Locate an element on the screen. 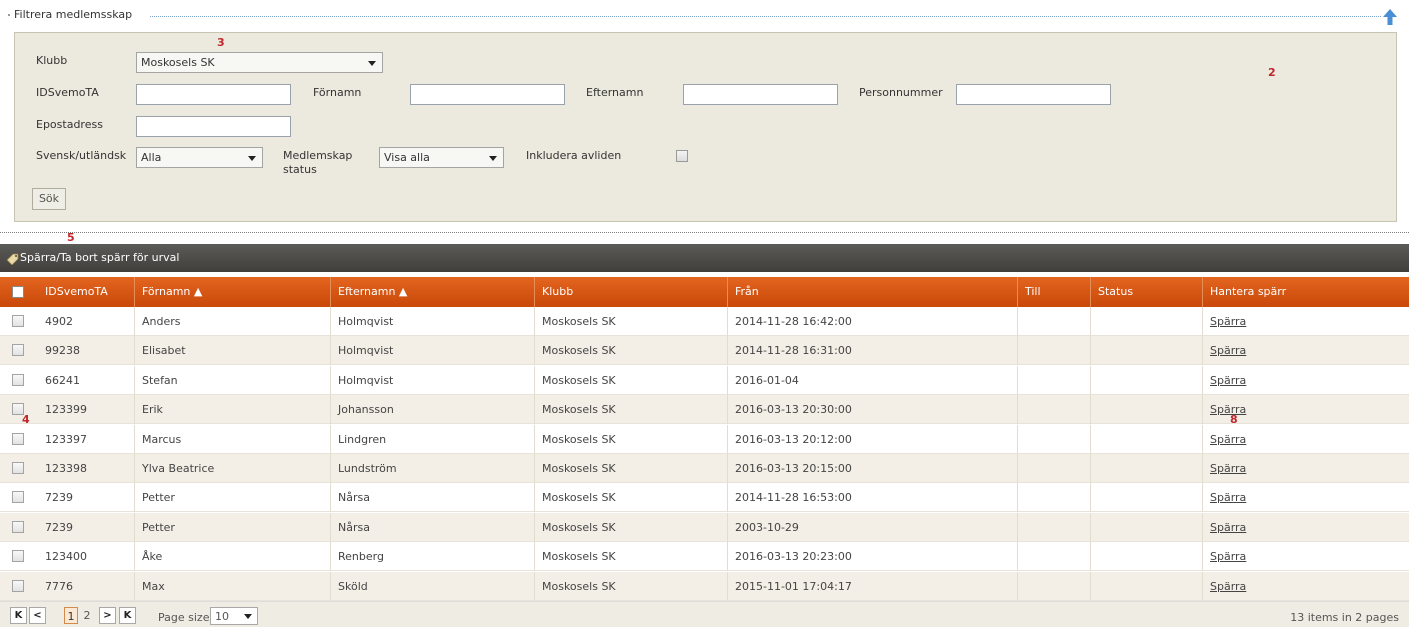  next-page-button: > is located at coordinates (107, 615).